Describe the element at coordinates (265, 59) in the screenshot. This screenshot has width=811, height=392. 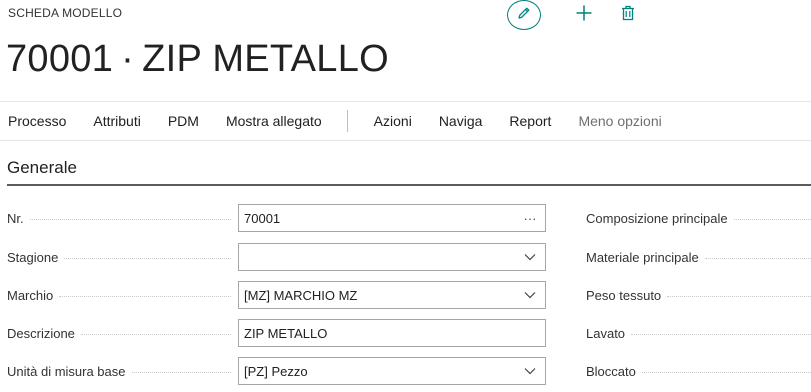
I see `record-name: ZIP METALLO` at that location.